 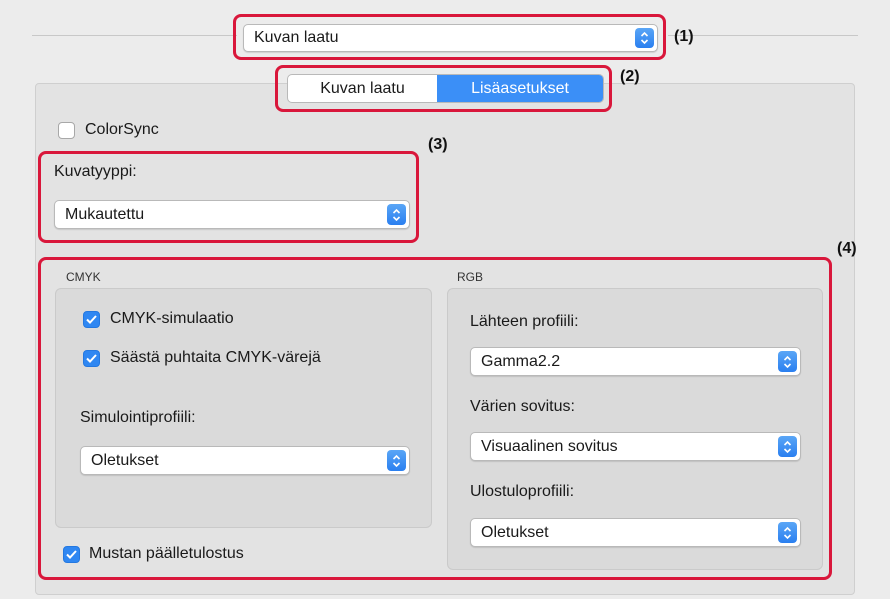 I want to click on source-profile-label: Lähteen profiili:, so click(x=524, y=321).